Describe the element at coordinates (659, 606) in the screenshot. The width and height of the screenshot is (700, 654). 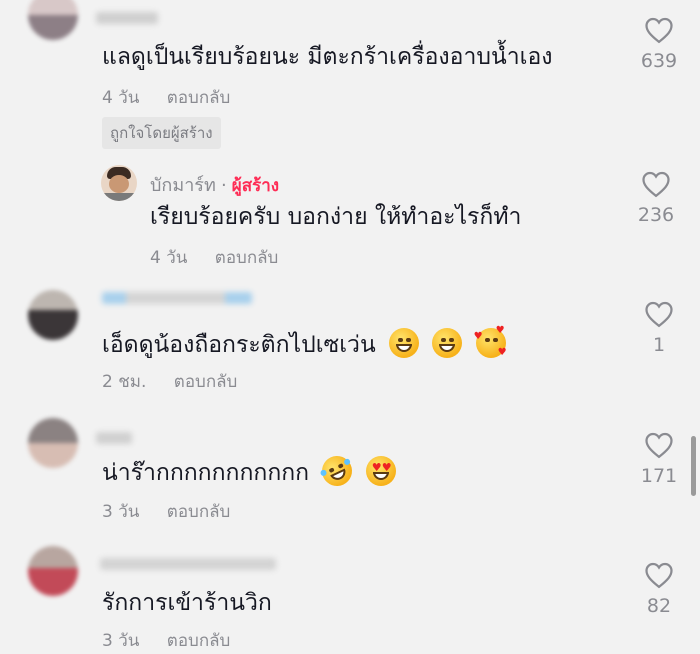
I see `like-count: 82` at that location.